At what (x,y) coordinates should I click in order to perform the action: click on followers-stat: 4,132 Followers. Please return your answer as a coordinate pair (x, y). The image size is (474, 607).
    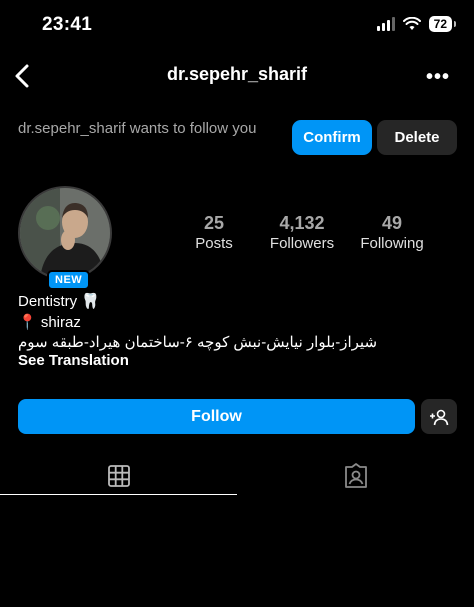
    Looking at the image, I should click on (302, 232).